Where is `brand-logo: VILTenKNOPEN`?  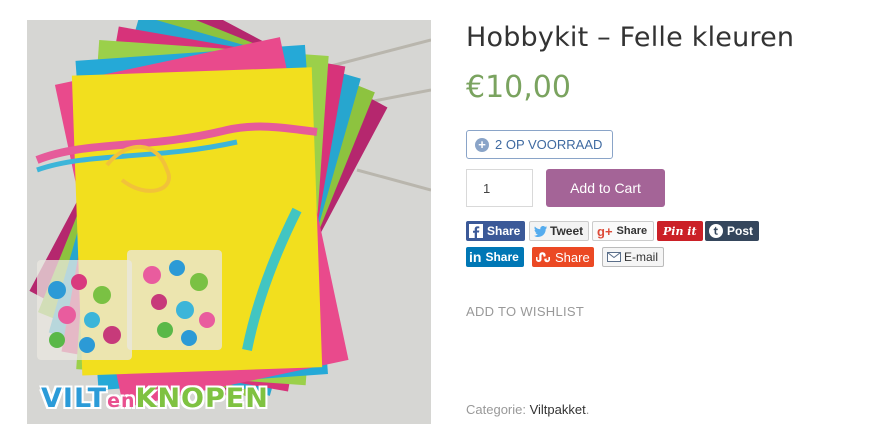
brand-logo: VILTenKNOPEN is located at coordinates (155, 398).